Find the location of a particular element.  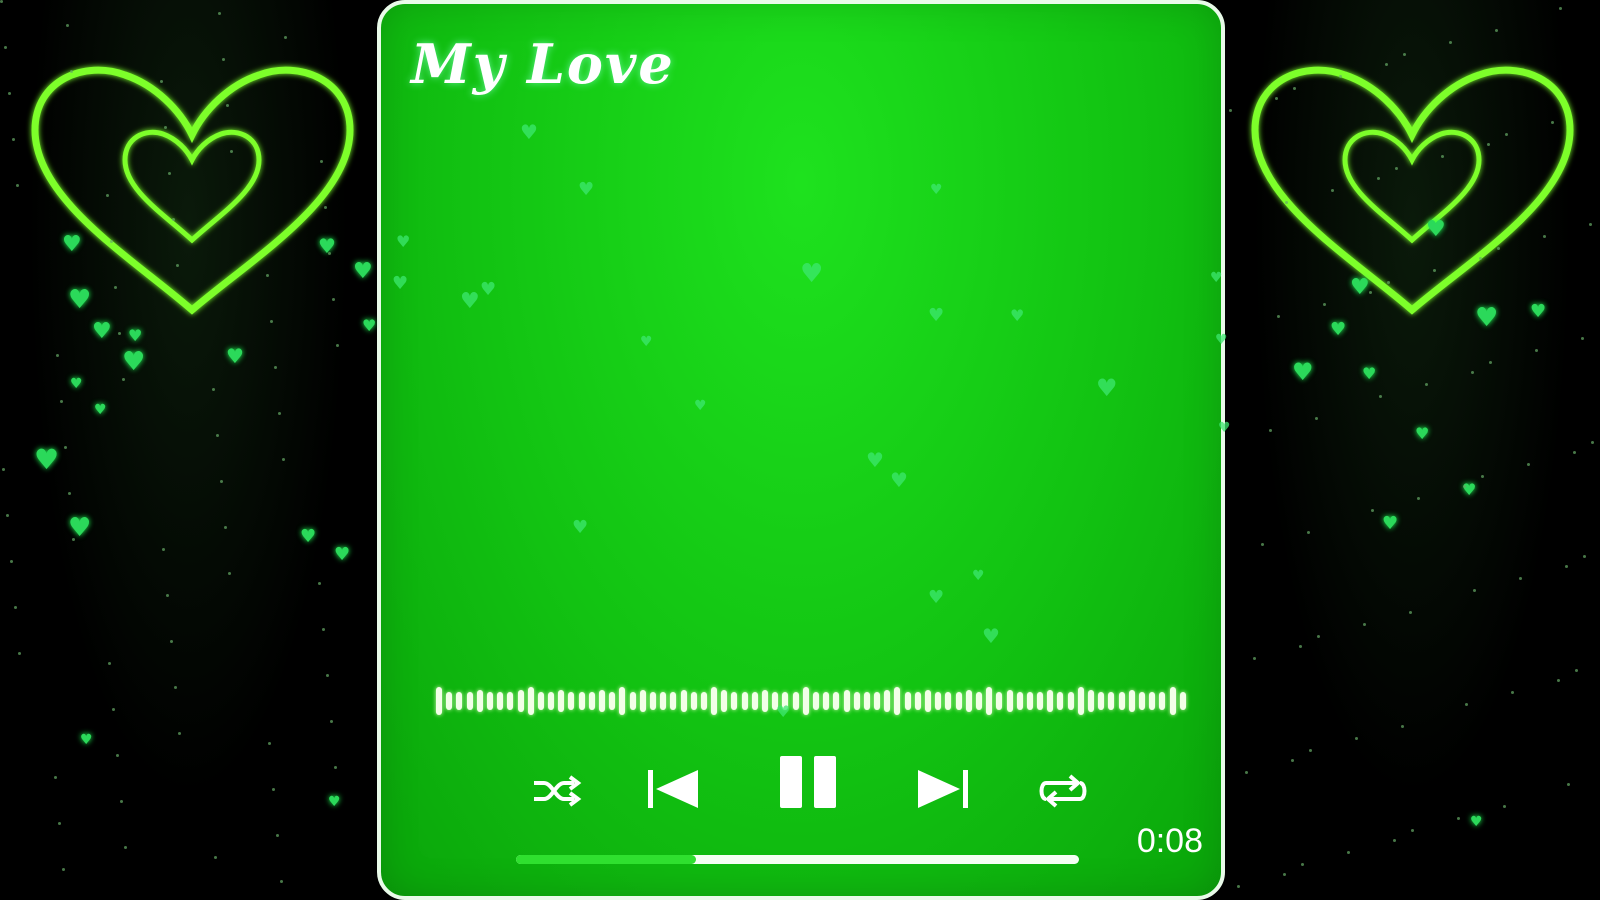

audio-visualizer is located at coordinates (811, 701).